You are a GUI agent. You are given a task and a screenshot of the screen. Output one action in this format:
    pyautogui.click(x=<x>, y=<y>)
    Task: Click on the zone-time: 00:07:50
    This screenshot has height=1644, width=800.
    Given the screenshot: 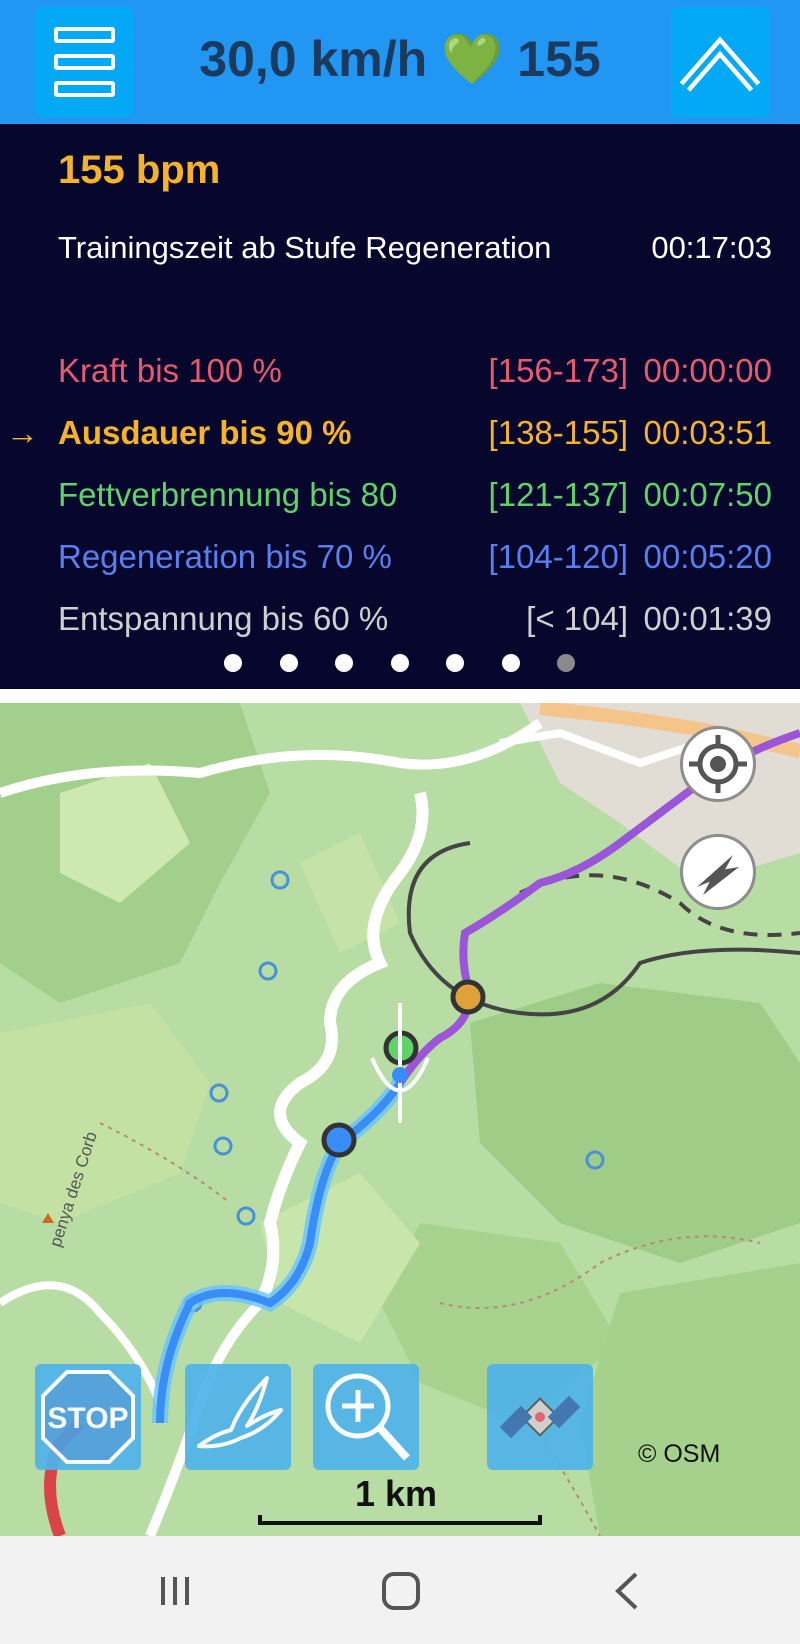 What is the action you would take?
    pyautogui.click(x=707, y=494)
    